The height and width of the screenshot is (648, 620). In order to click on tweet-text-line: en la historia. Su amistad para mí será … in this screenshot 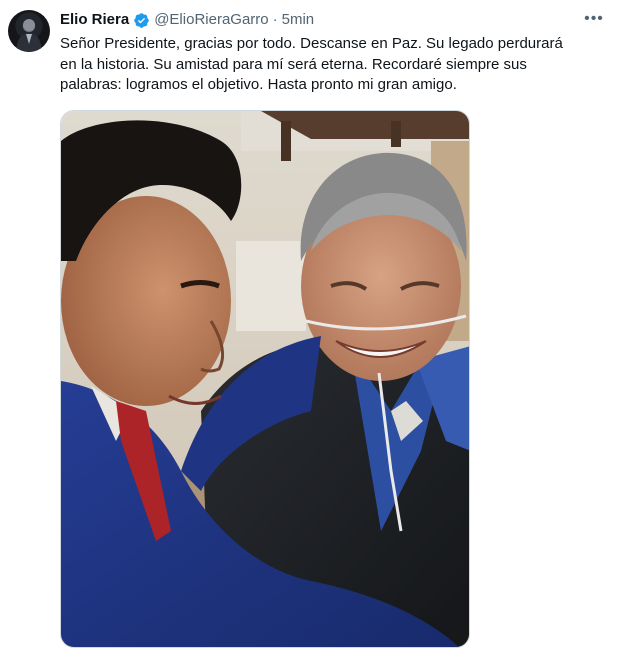, I will do `click(293, 64)`.